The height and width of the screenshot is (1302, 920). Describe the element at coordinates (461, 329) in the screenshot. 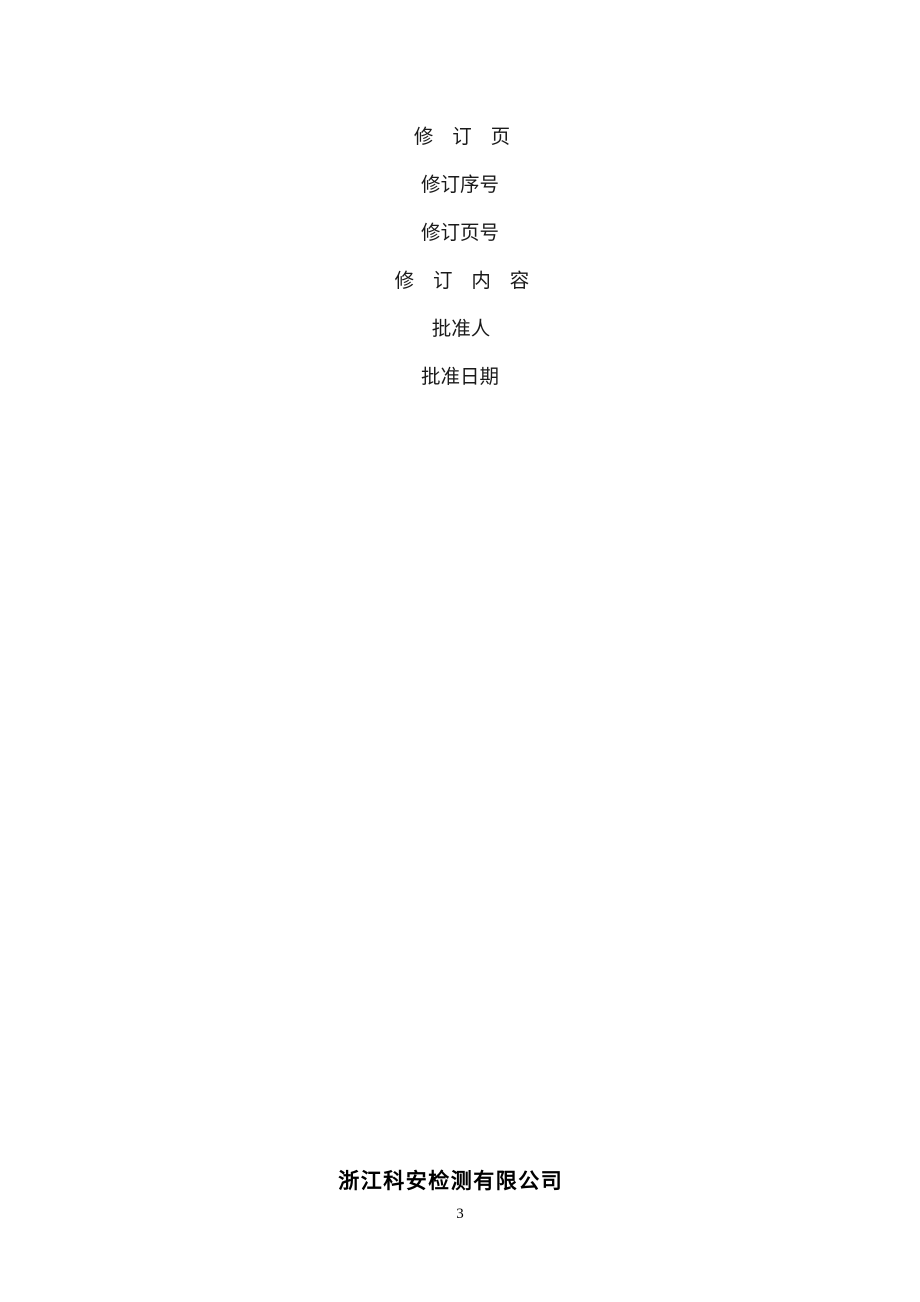

I see `body-line-approver: 批准人` at that location.